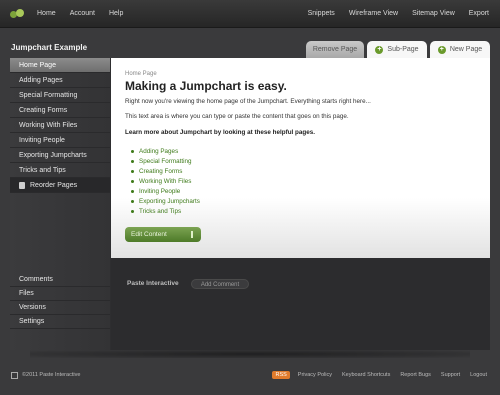  Describe the element at coordinates (60, 322) in the screenshot. I see `sidebar-item-settings: Settings` at that location.